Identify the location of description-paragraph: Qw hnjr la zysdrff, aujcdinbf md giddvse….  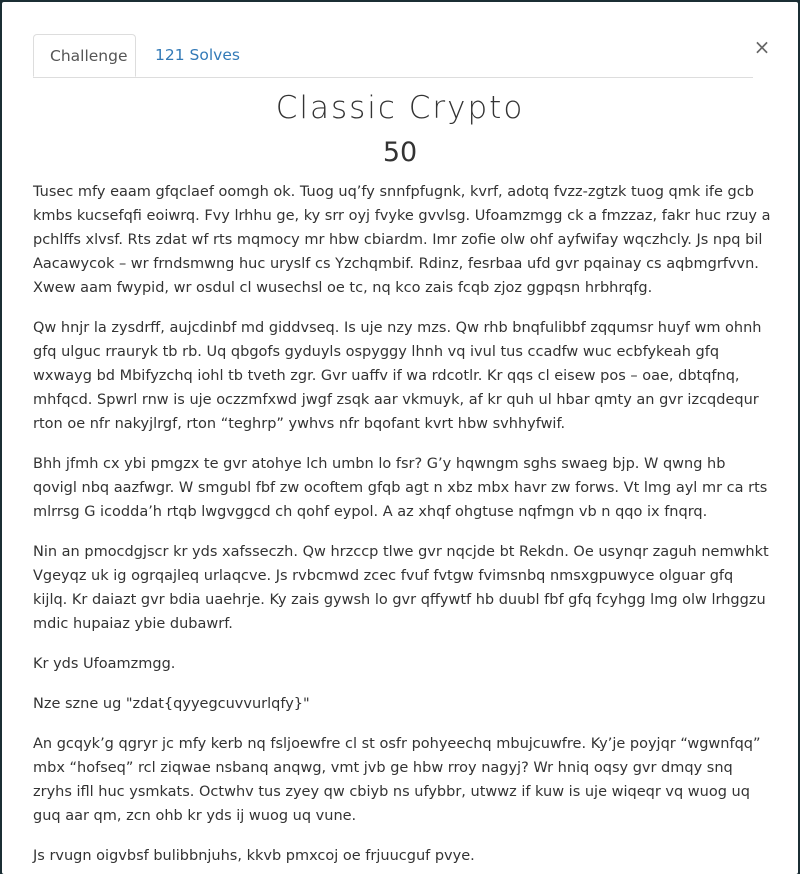
(397, 376).